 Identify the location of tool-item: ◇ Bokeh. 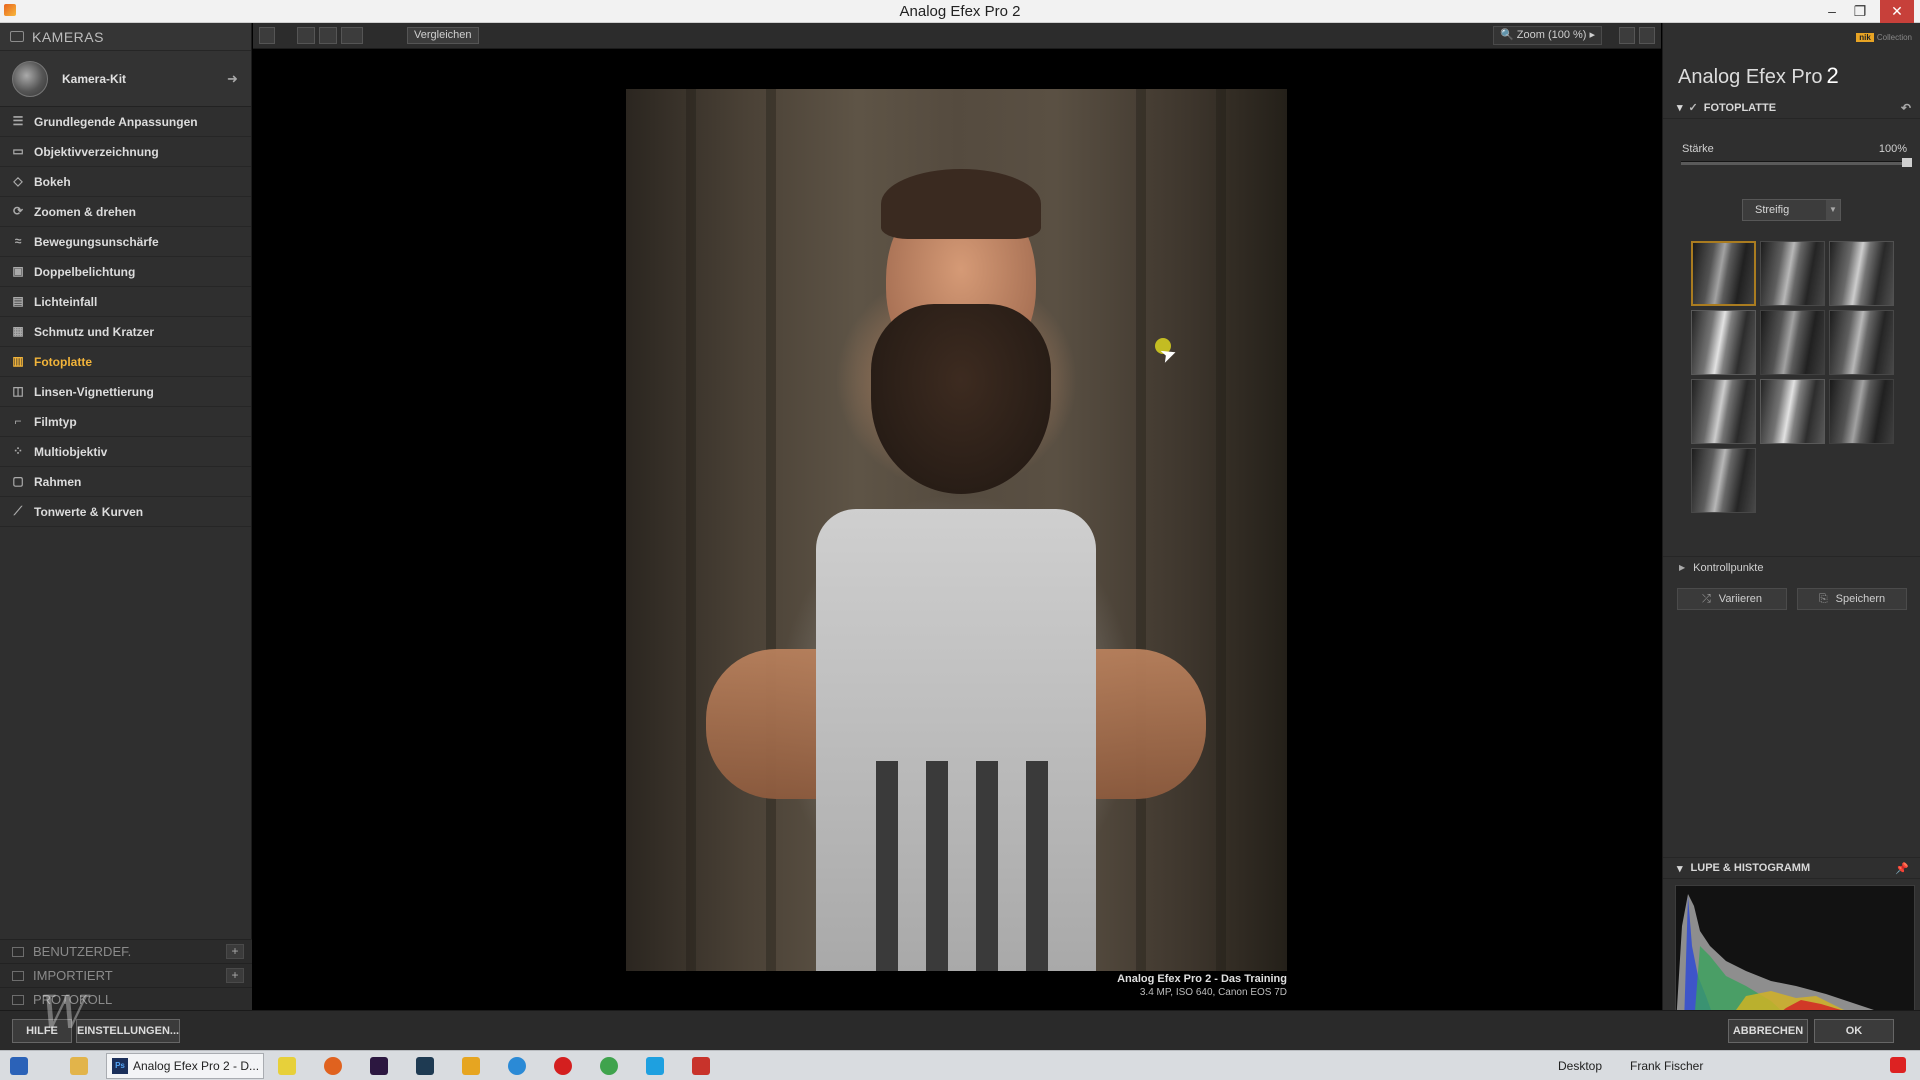
(125, 182).